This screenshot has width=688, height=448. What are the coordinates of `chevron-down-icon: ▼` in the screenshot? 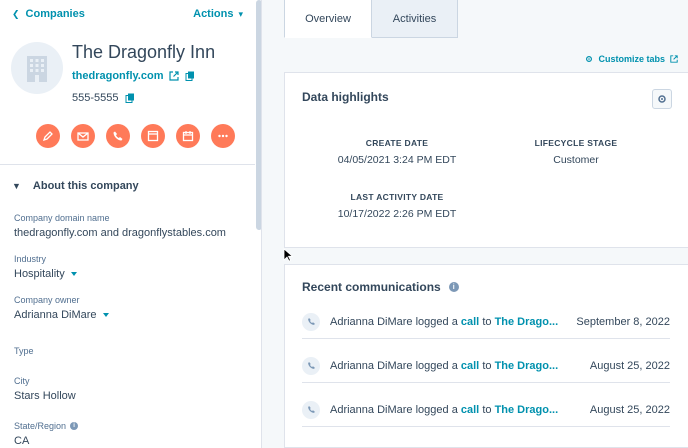 It's located at (16, 186).